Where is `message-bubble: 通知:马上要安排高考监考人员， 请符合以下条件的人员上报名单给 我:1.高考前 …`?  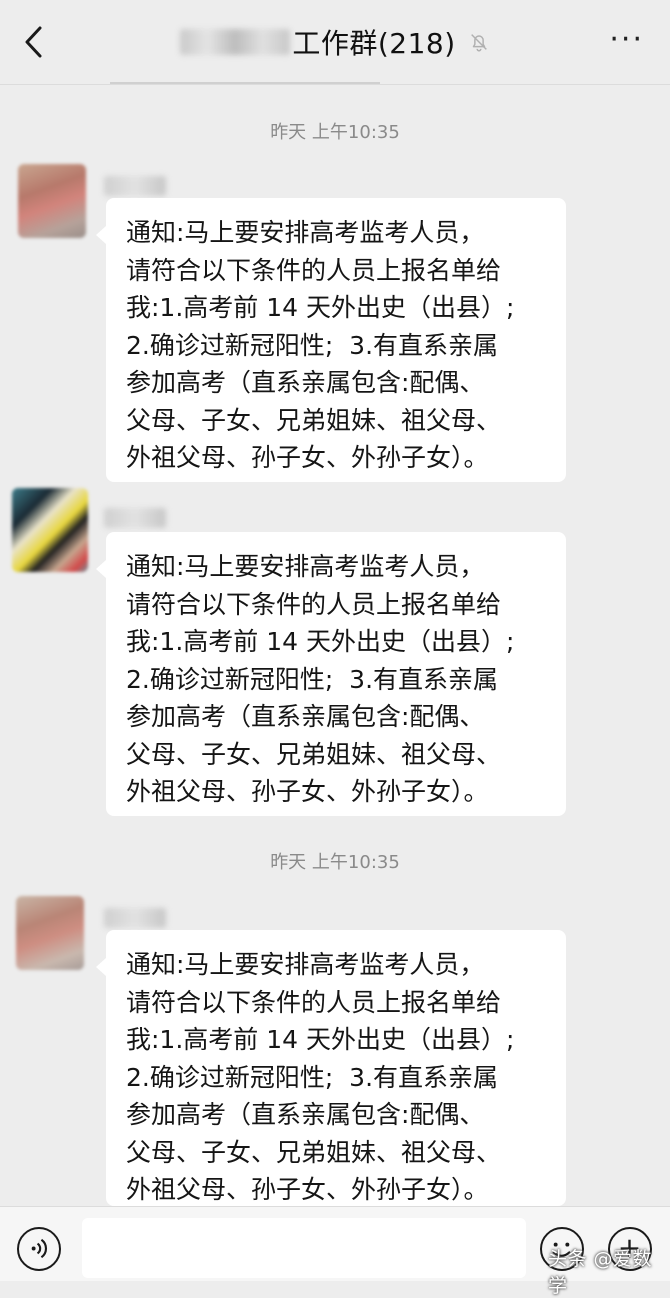 message-bubble: 通知:马上要安排高考监考人员， 请符合以下条件的人员上报名单给 我:1.高考前 … is located at coordinates (331, 1068).